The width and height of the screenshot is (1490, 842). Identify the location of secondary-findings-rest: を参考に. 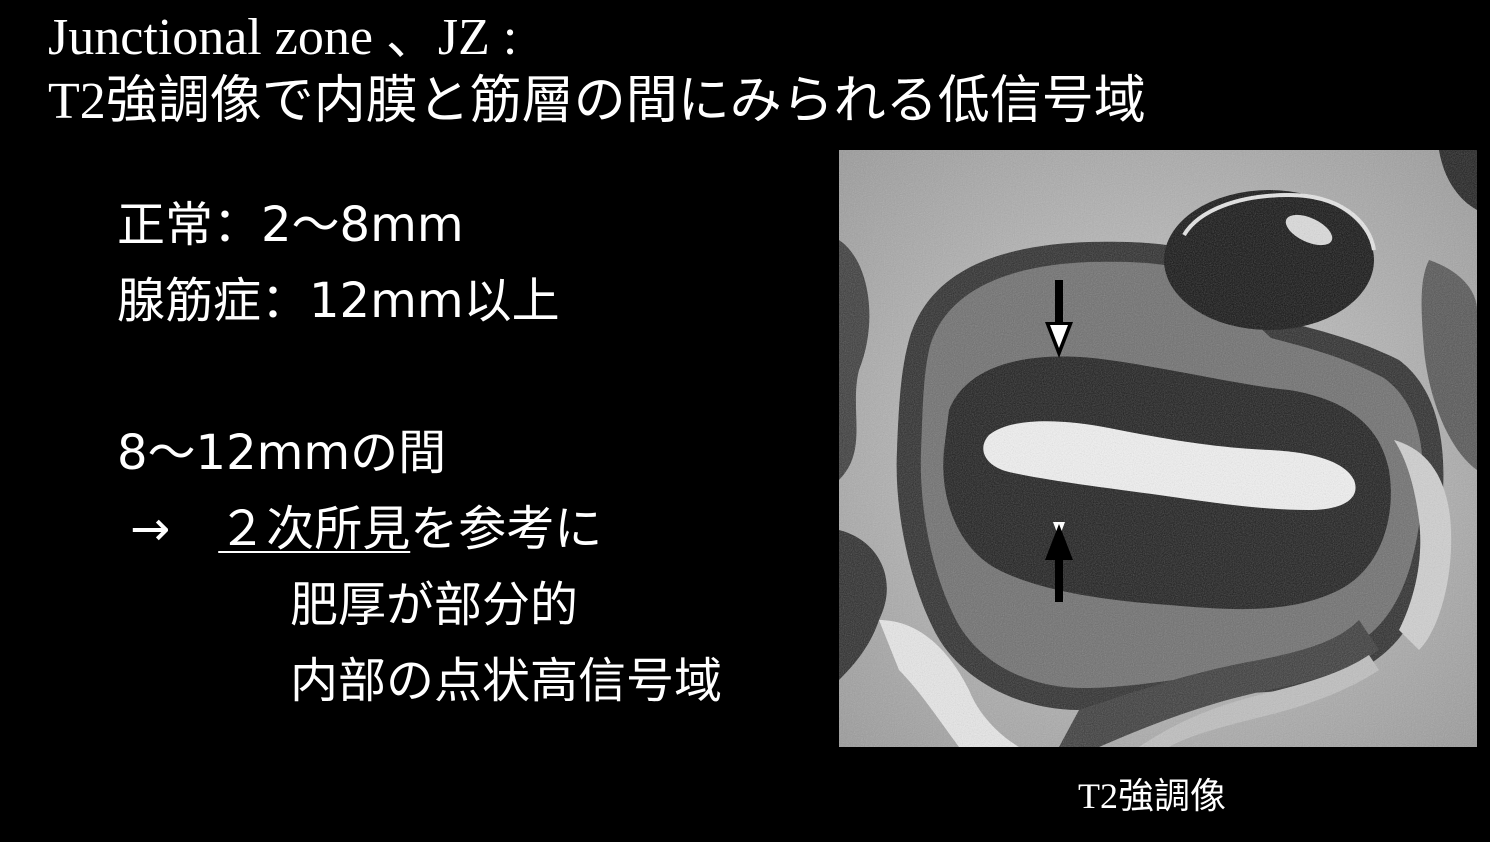
(506, 529).